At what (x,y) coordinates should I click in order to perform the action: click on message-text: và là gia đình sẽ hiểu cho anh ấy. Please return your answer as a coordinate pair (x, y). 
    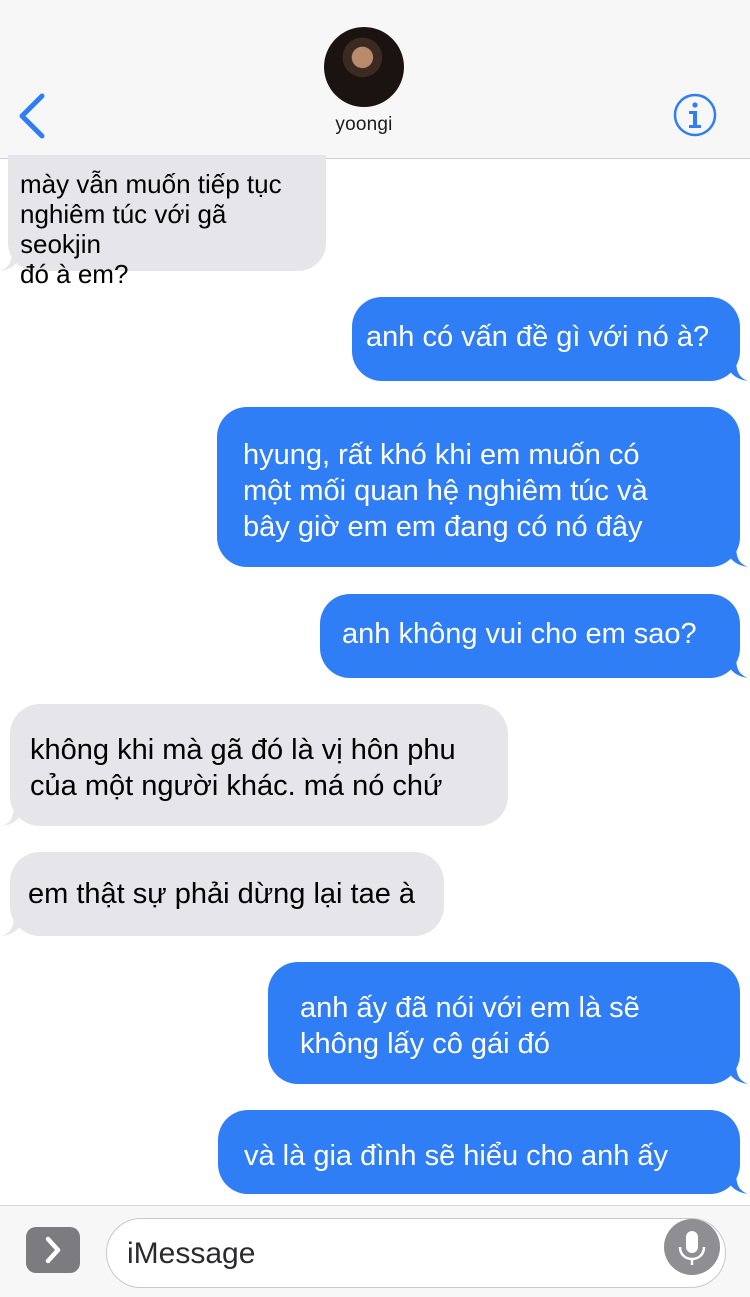
    Looking at the image, I should click on (456, 1156).